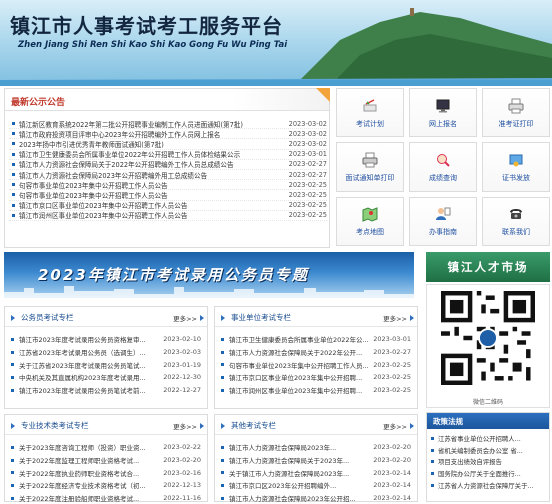  I want to click on box-title: 专业技术类考试专栏, so click(50, 425).